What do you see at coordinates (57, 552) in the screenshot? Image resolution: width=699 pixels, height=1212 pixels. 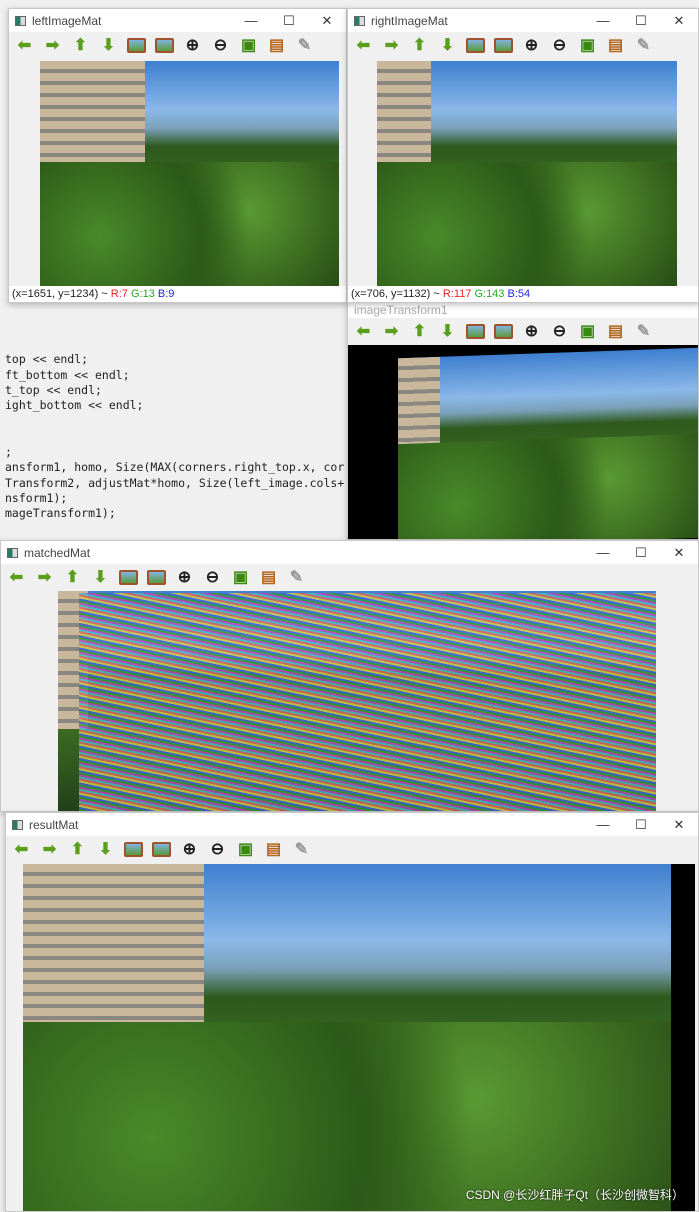 I see `window-title: matchedMat` at bounding box center [57, 552].